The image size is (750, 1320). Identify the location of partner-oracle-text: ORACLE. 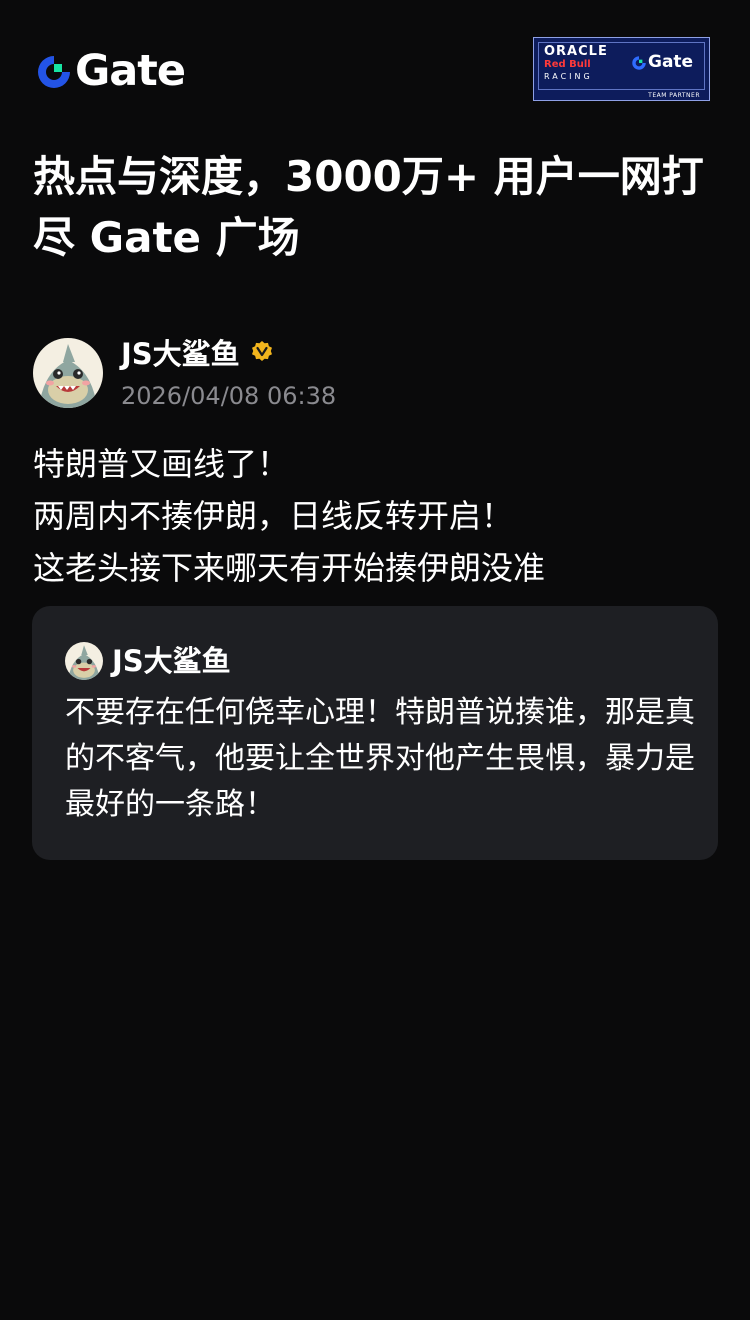
(576, 51).